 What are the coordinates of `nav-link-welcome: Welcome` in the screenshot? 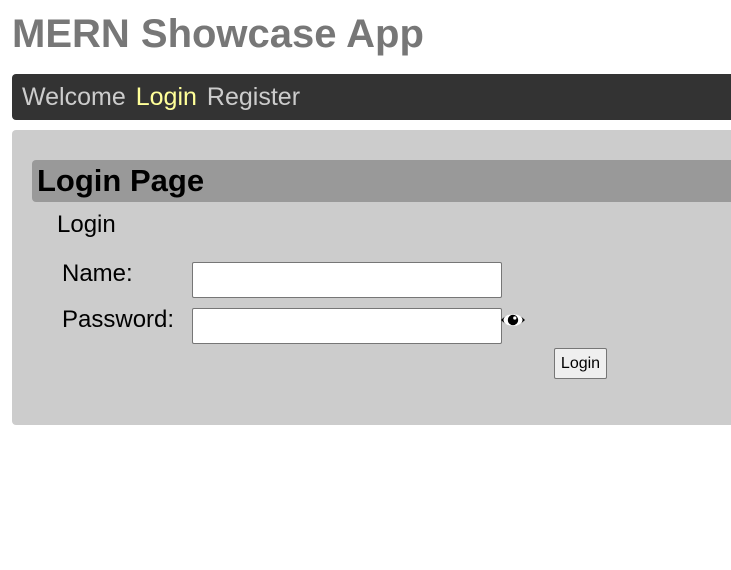 It's located at (74, 97).